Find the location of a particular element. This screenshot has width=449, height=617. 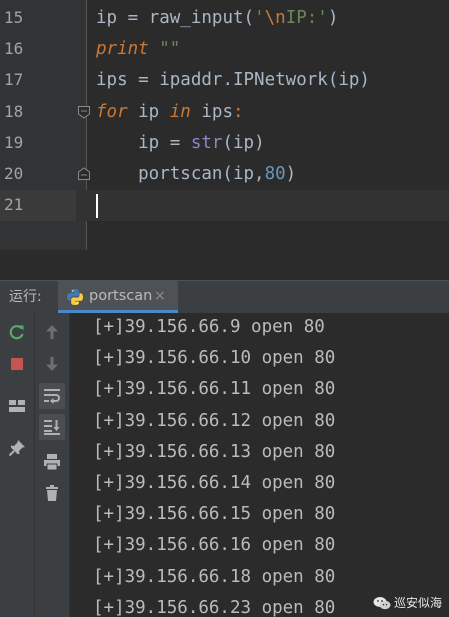

clear-all-button is located at coordinates (52, 493).